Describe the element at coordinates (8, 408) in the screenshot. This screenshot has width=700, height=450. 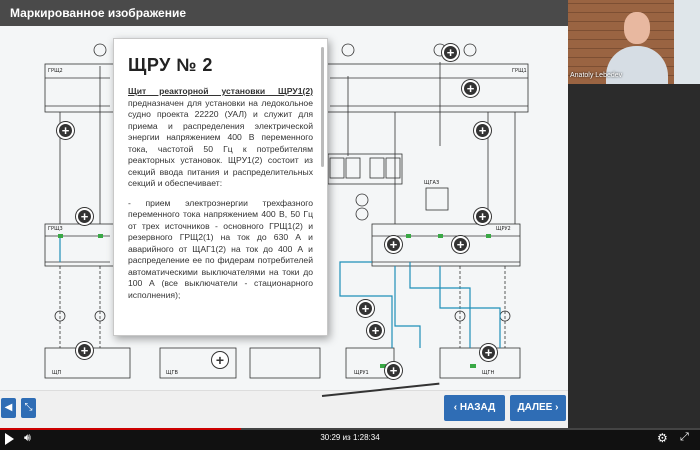
I see `sound-icon: ◀` at that location.